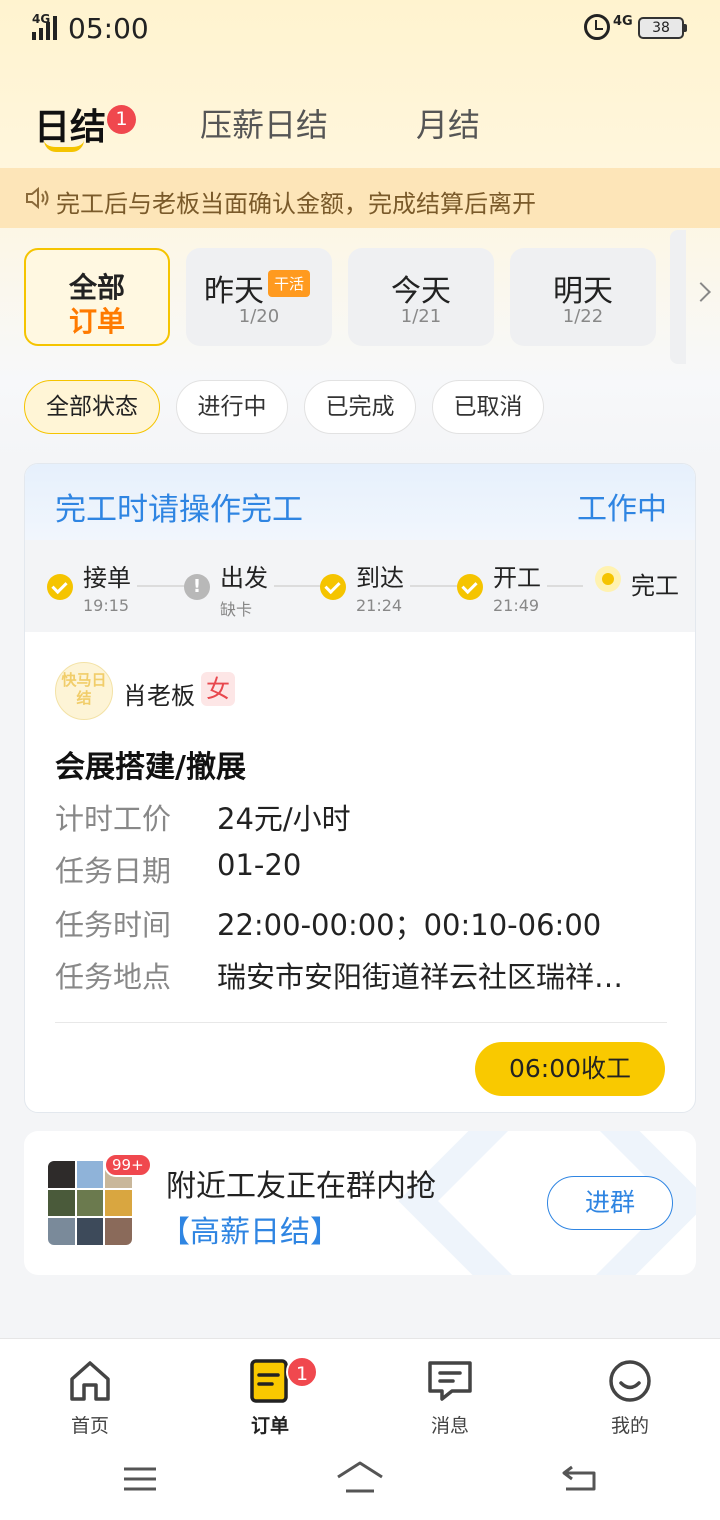  I want to click on tab-daily-badge: 1, so click(121, 119).